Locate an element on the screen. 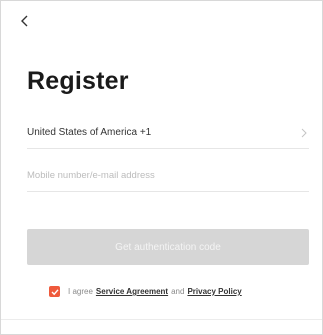 The width and height of the screenshot is (323, 335). agree-prefix: I agree is located at coordinates (80, 291).